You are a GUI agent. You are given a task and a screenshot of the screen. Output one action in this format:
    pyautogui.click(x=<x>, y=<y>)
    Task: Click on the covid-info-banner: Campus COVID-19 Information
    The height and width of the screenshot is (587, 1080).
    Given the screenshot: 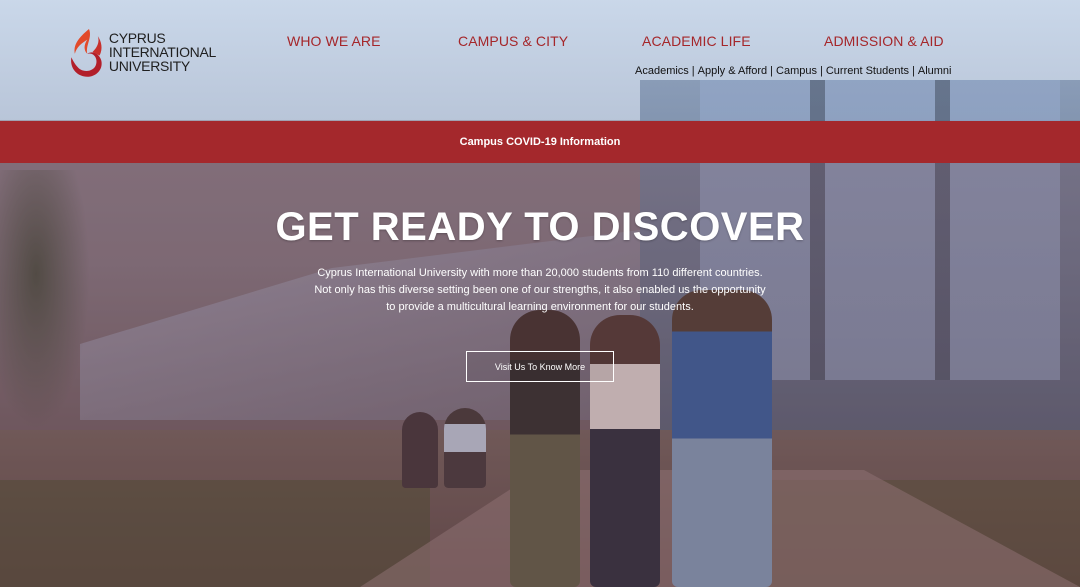 What is the action you would take?
    pyautogui.click(x=540, y=142)
    